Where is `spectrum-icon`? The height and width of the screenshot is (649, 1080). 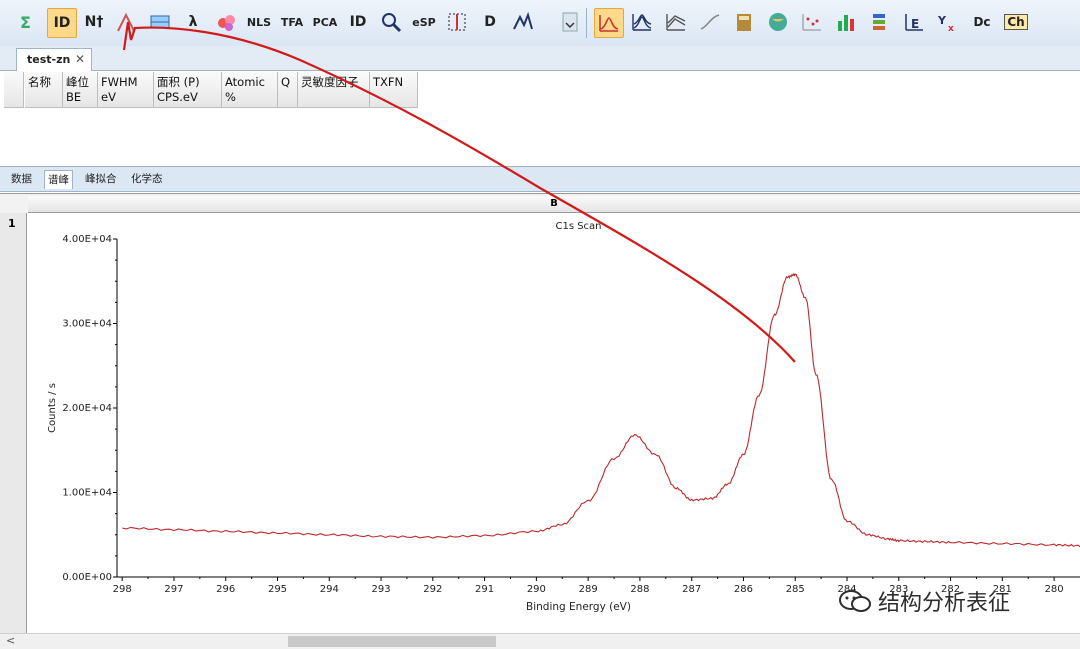 spectrum-icon is located at coordinates (609, 23).